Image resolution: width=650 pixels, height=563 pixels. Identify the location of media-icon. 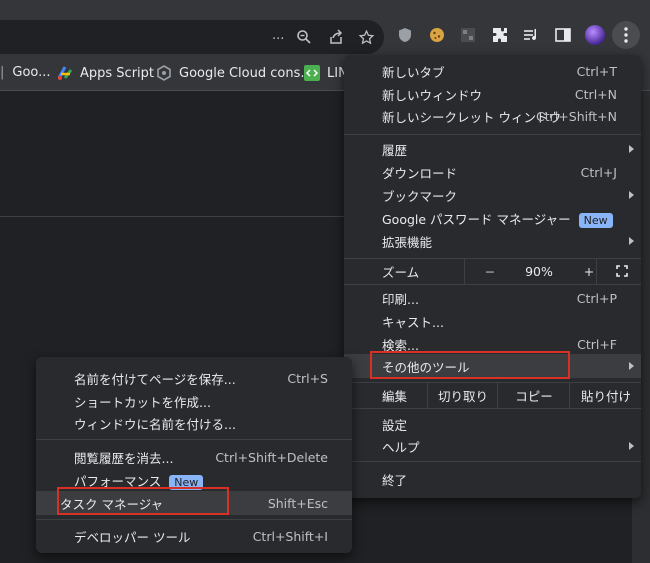
(531, 35).